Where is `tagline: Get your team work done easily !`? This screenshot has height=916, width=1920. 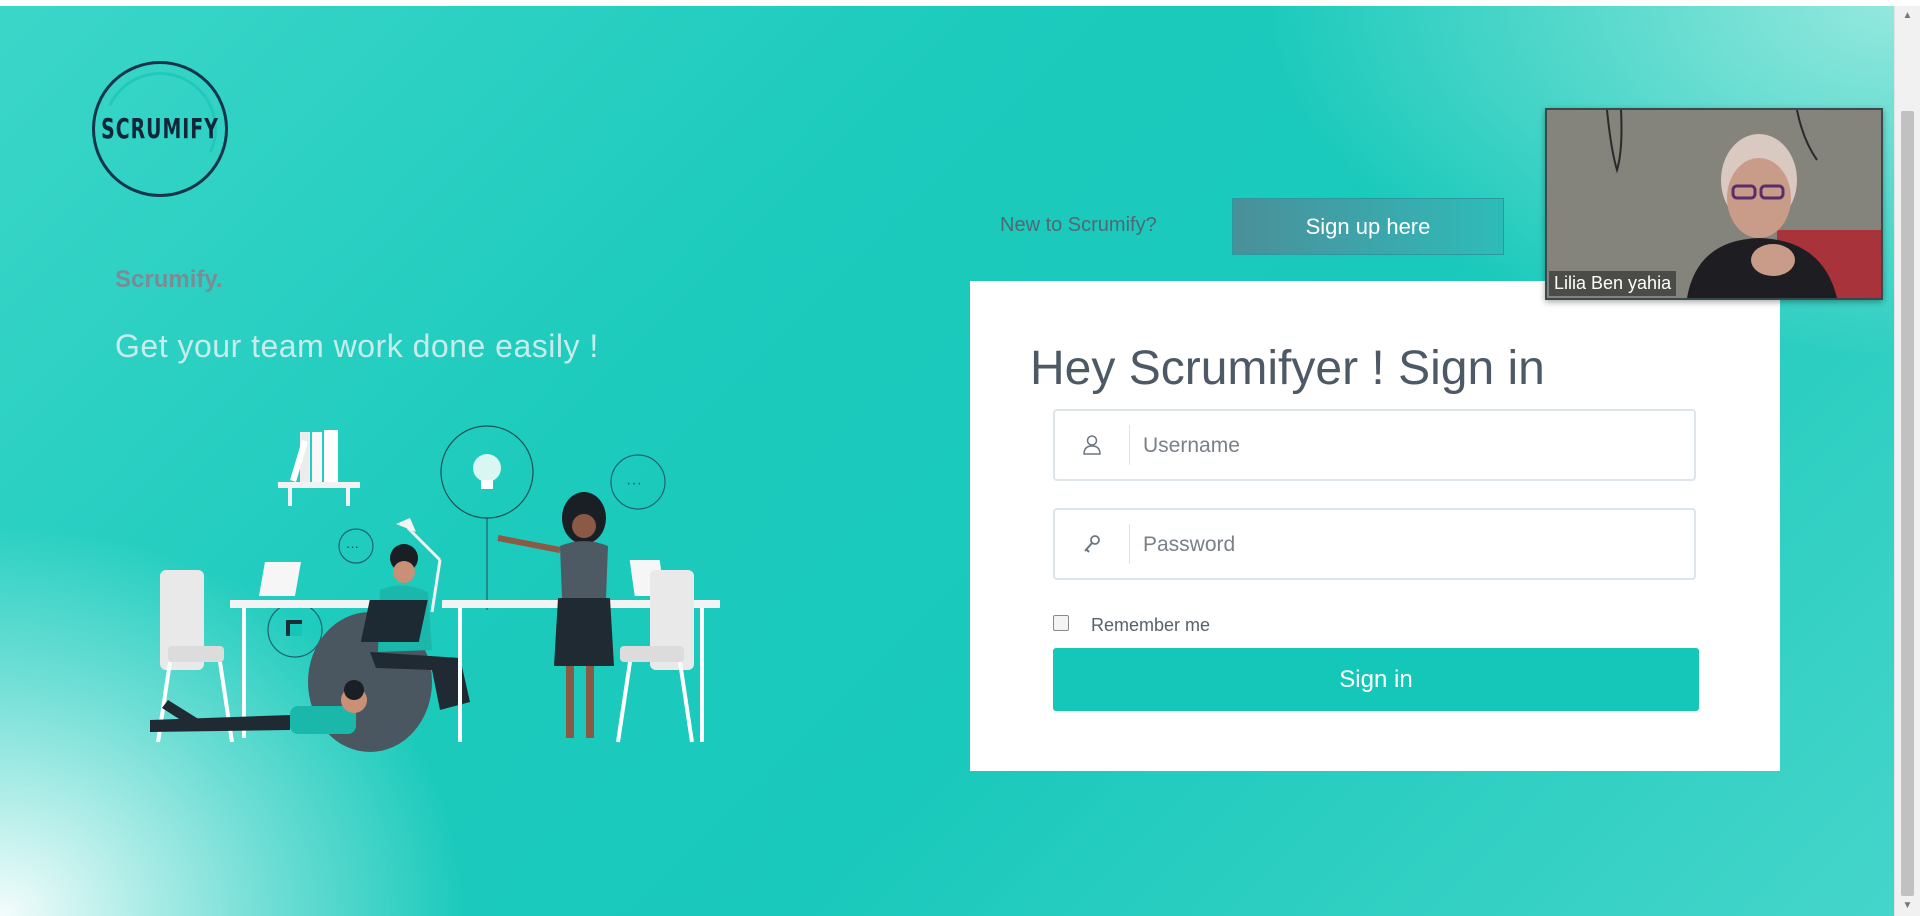 tagline: Get your team work done easily ! is located at coordinates (357, 346).